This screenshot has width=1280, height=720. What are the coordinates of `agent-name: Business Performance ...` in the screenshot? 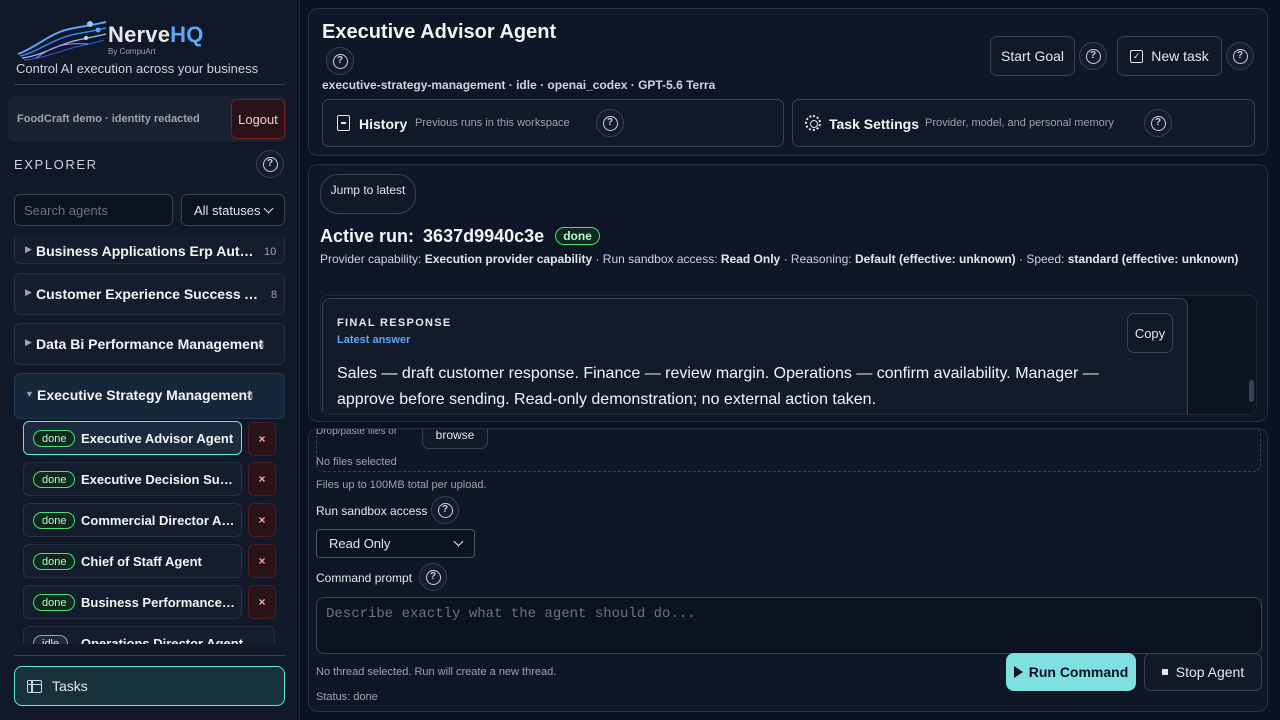 It's located at (158, 602).